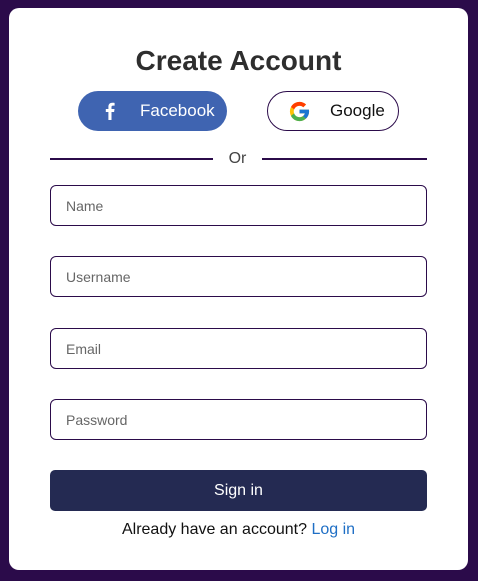  Describe the element at coordinates (299, 111) in the screenshot. I see `google-icon` at that location.